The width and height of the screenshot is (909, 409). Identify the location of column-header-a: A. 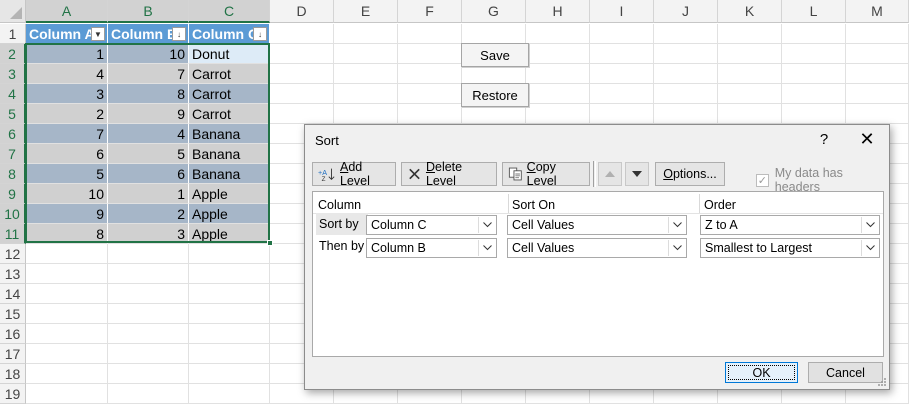
(67, 11).